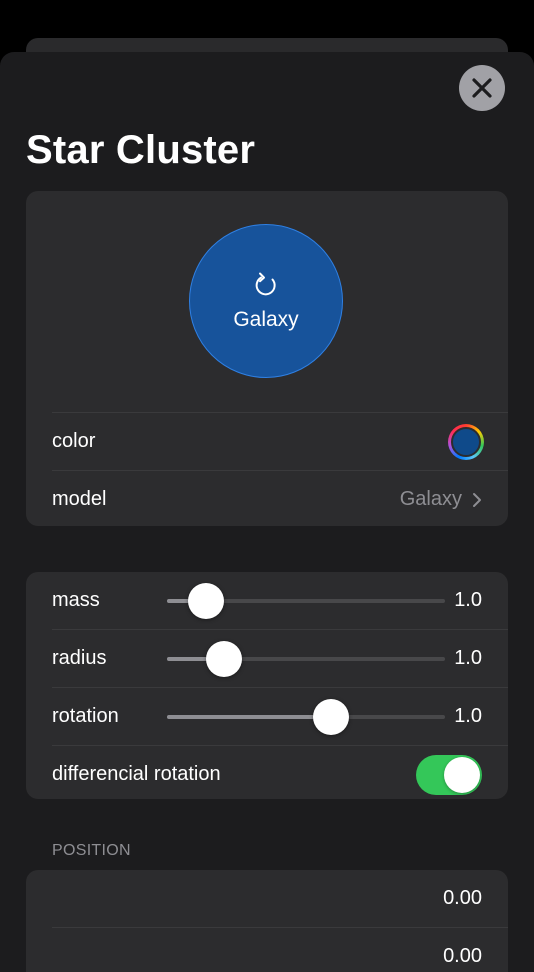 The image size is (534, 972). Describe the element at coordinates (430, 499) in the screenshot. I see `model-value: Galaxy` at that location.